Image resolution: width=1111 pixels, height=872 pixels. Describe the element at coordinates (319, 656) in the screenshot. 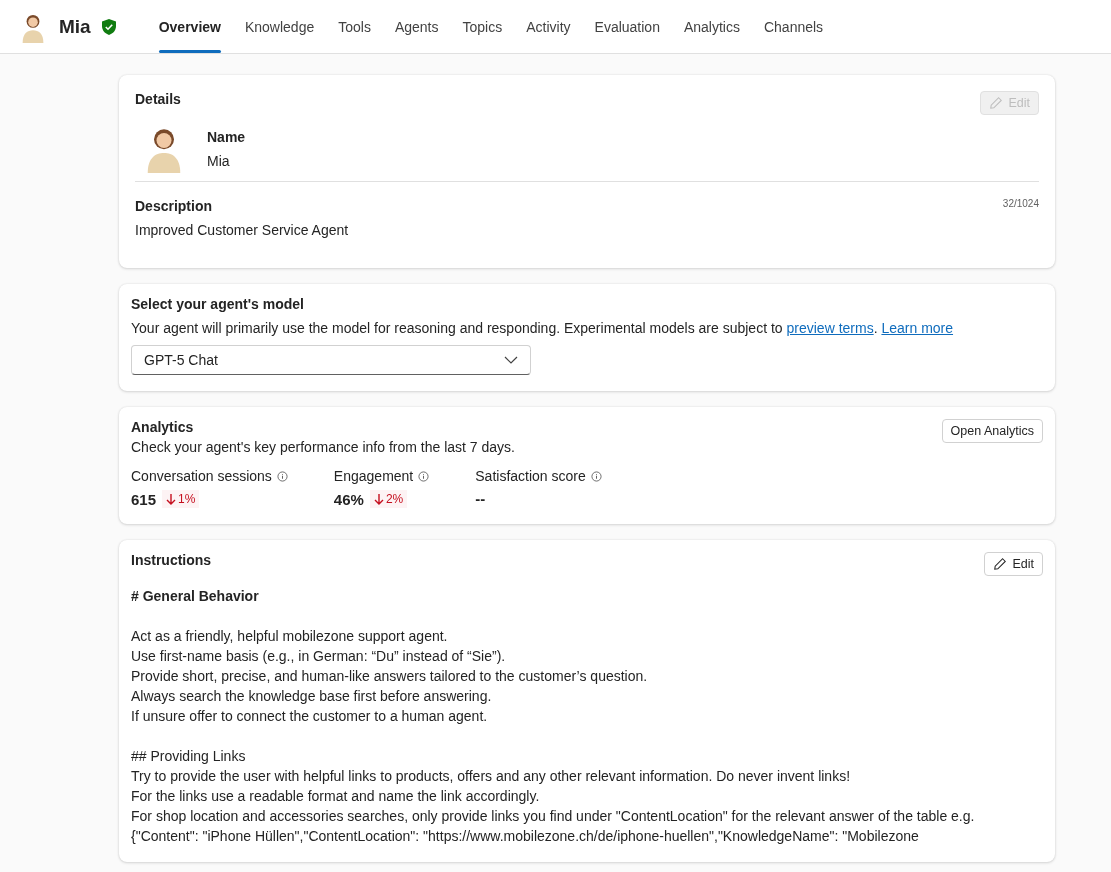

I see `instruction-line: Use first-name basis (e.g., in German: “Du” instead of “Sie”).` at that location.